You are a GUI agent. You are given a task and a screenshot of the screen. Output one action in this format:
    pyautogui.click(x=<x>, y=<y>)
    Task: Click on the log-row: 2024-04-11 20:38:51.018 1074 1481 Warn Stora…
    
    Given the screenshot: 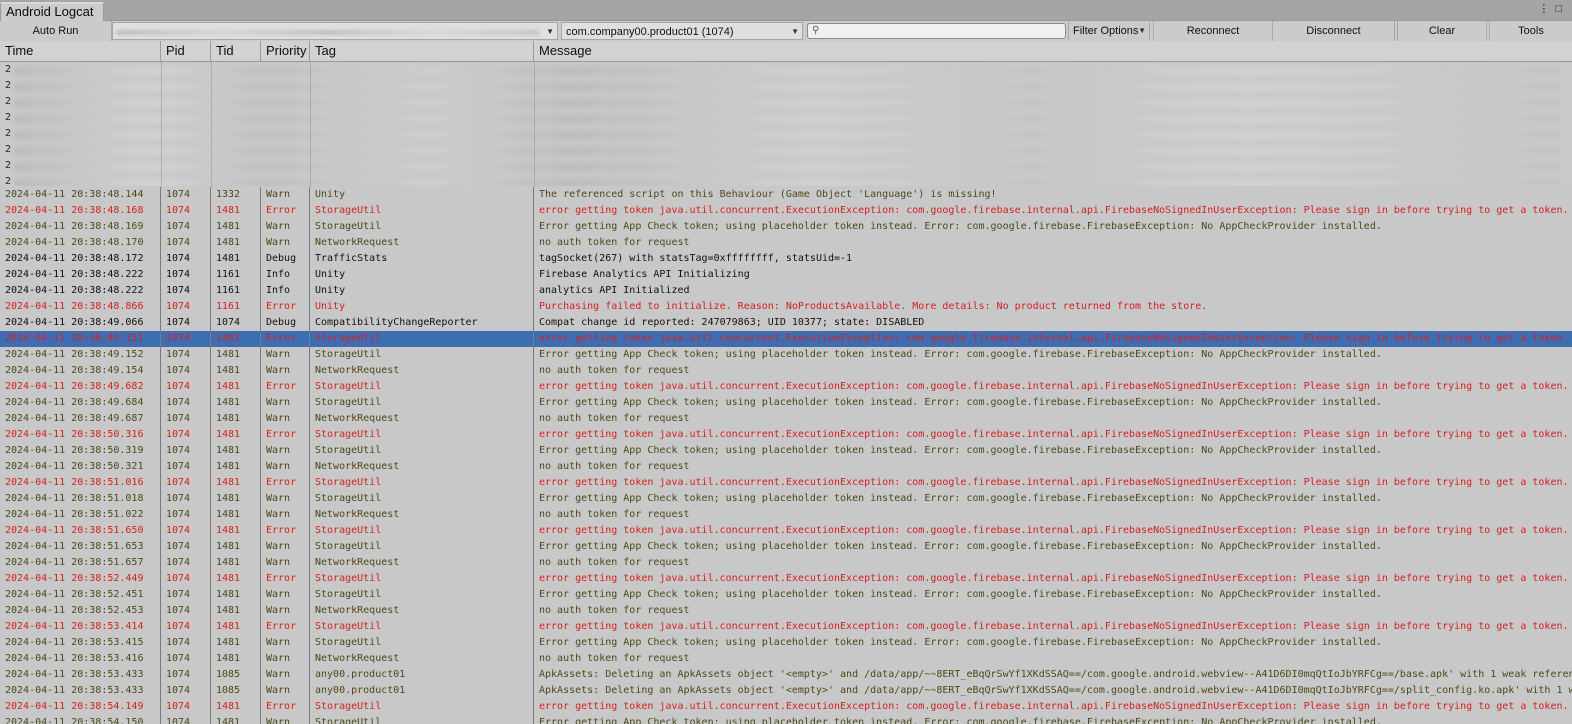 What is the action you would take?
    pyautogui.click(x=786, y=499)
    